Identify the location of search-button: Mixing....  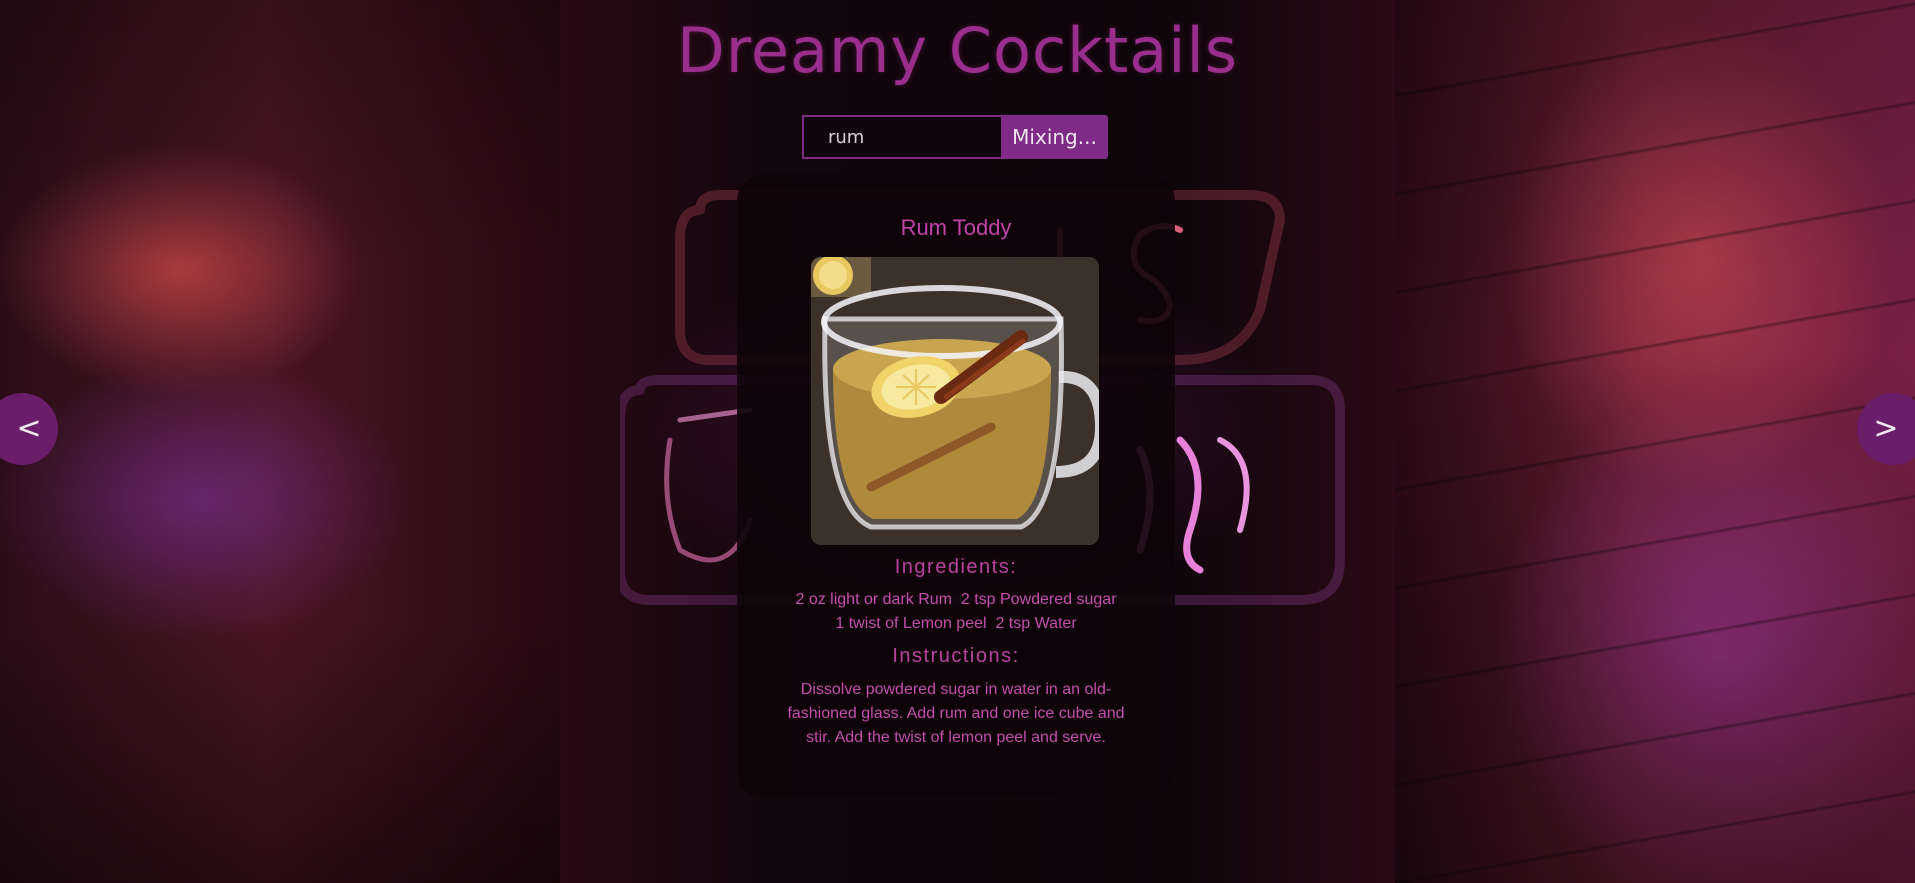
(1054, 137).